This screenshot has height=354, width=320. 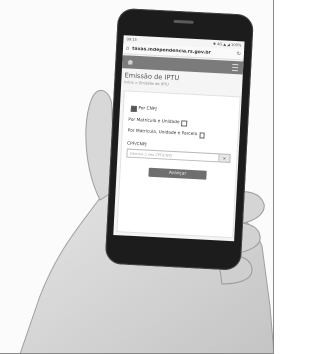 I want to click on option-matricula-unidade-label: Por Matrícula e Unidade, so click(x=154, y=121).